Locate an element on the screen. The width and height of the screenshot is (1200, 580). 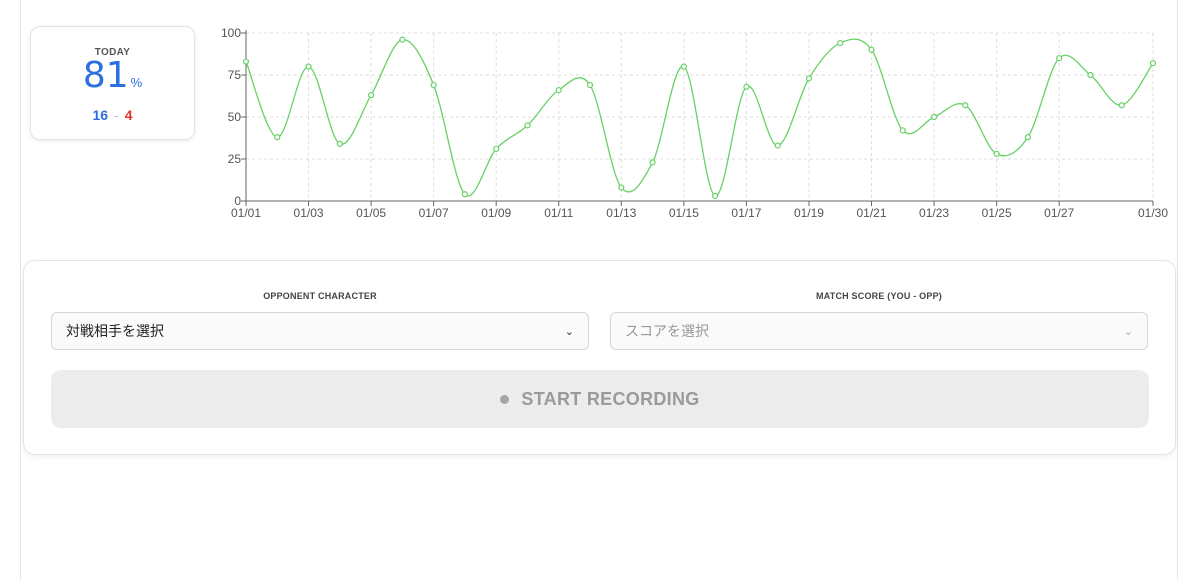
x-tick-label: 01/19 is located at coordinates (809, 213).